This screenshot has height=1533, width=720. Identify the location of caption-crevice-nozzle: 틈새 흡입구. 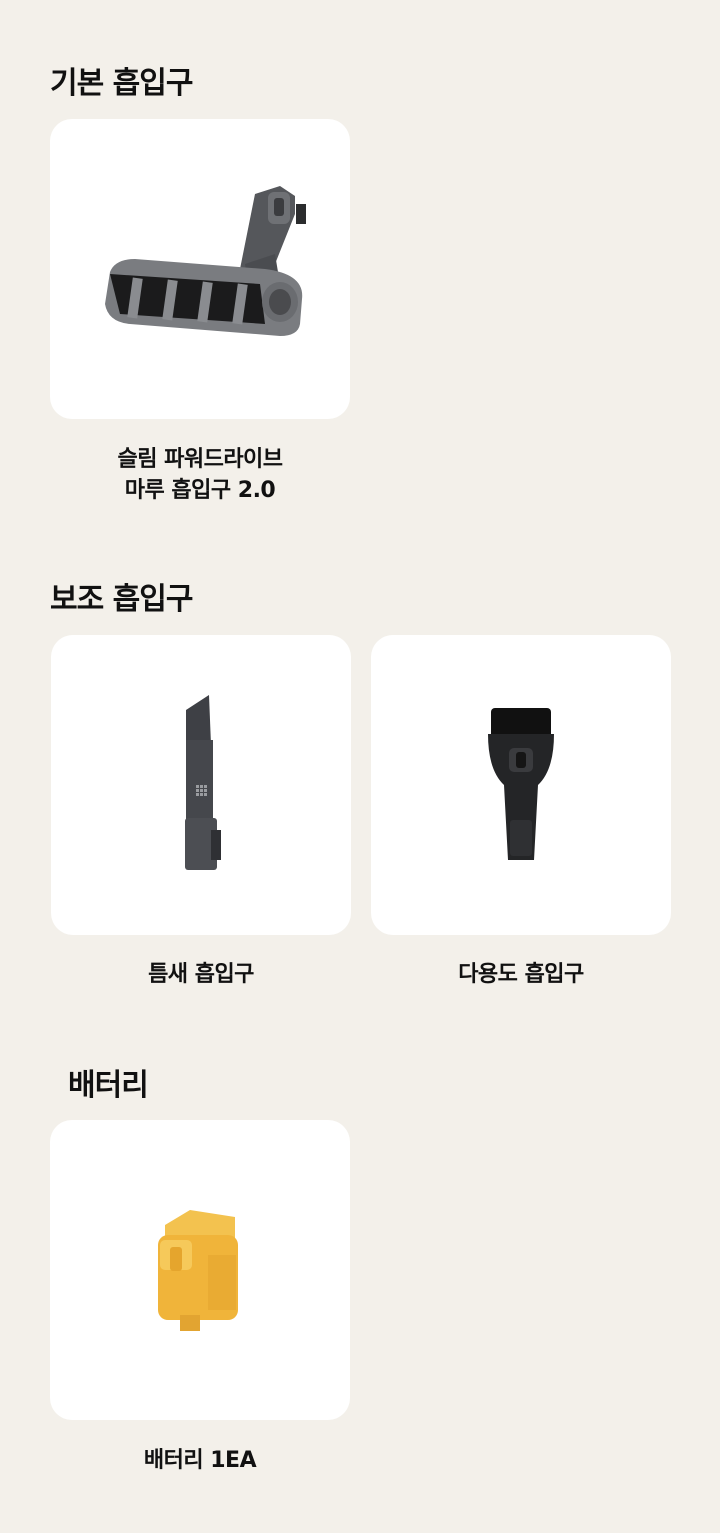
(201, 974).